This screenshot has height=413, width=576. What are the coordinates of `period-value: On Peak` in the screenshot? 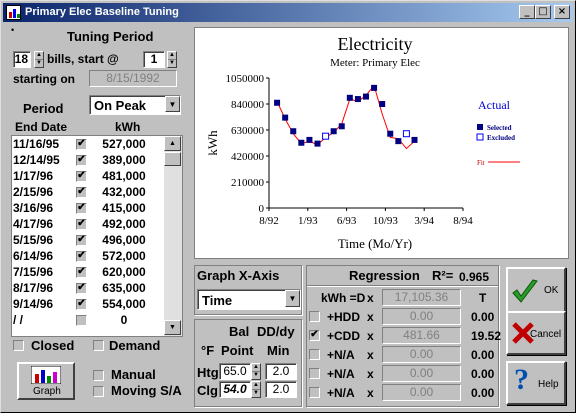 It's located at (120, 105).